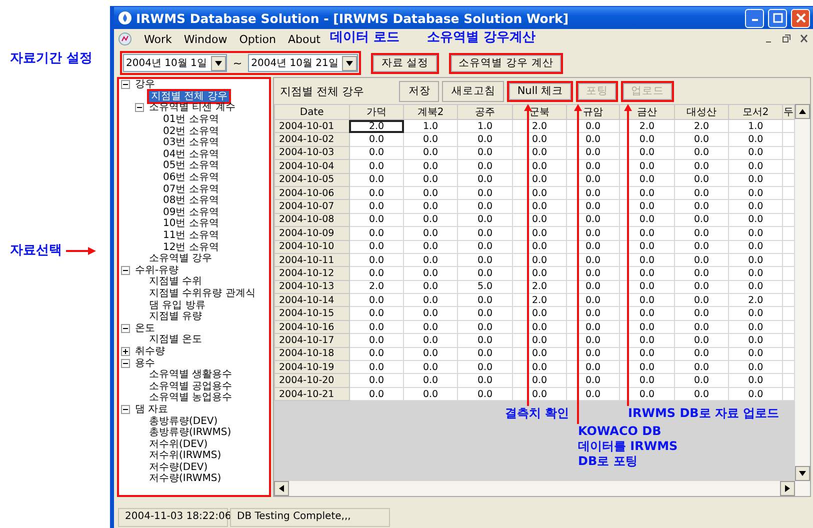  I want to click on tree-item: 소유역별 강우, so click(180, 258).